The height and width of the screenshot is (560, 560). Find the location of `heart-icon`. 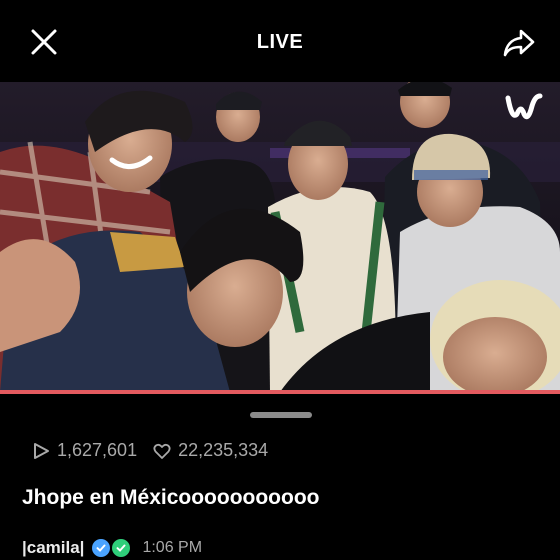

heart-icon is located at coordinates (162, 451).